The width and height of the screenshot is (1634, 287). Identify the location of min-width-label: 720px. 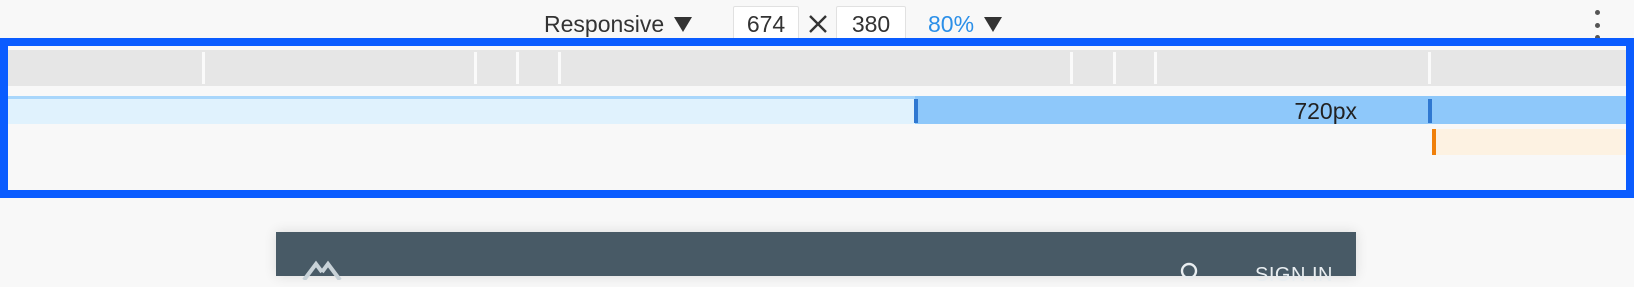
(1325, 111).